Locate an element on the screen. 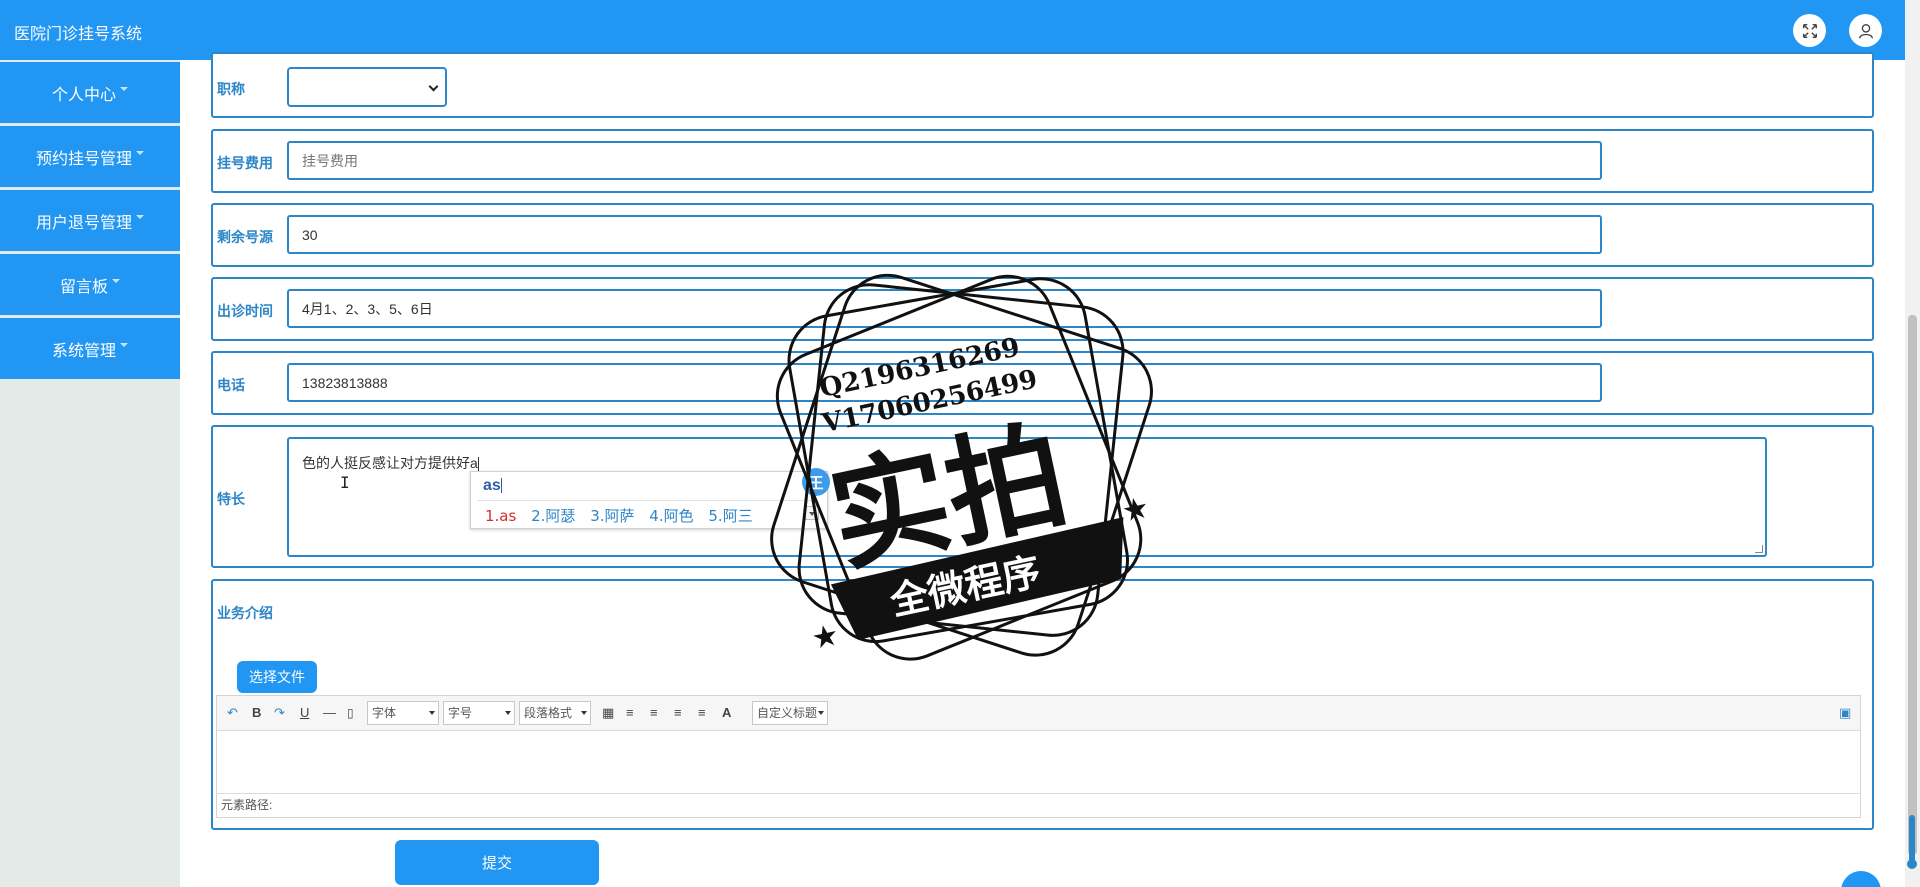  remaining-input: 30 is located at coordinates (944, 234).